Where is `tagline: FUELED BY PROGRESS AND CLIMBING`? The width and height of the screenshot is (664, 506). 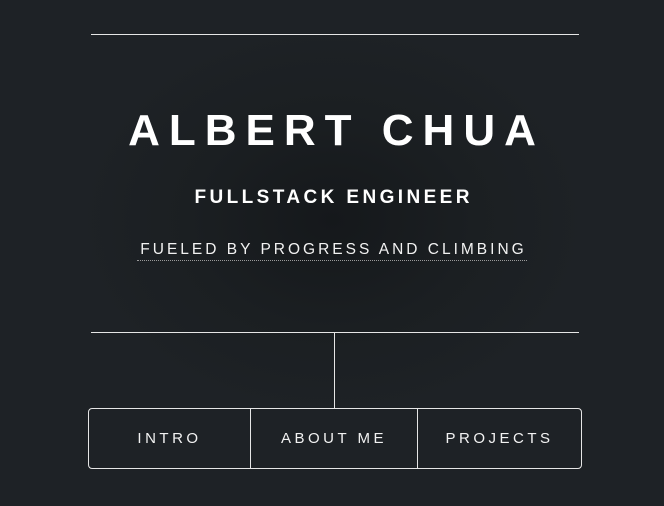 tagline: FUELED BY PROGRESS AND CLIMBING is located at coordinates (332, 250).